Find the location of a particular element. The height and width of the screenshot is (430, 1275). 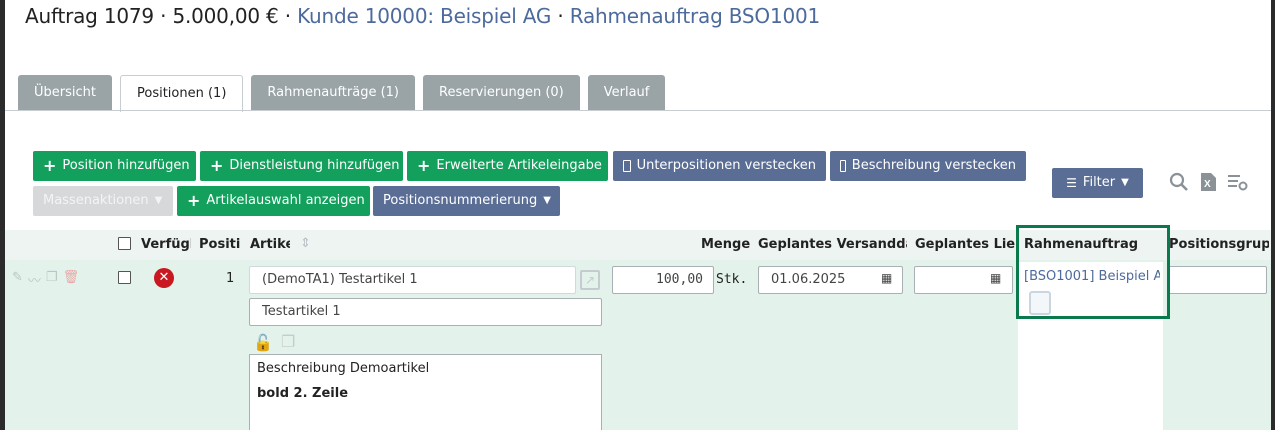

copy-icon: ❐ is located at coordinates (52, 279).